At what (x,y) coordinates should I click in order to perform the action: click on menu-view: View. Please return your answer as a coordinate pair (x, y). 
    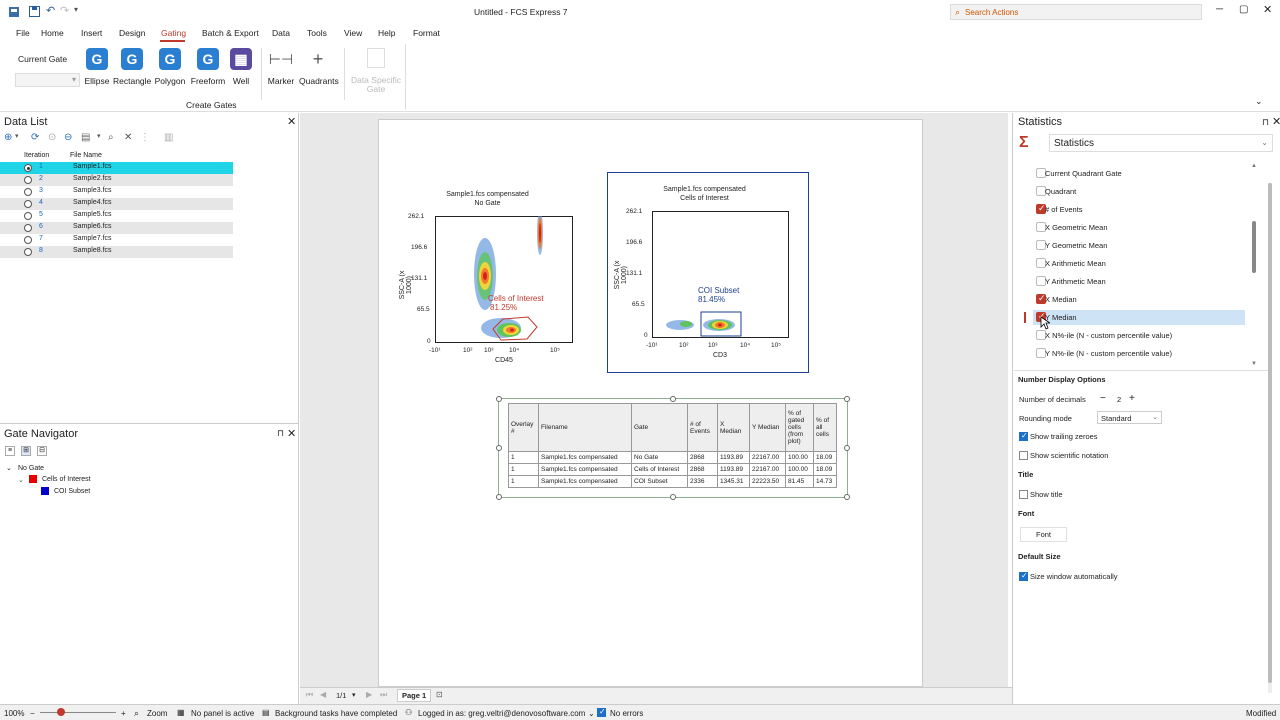
    Looking at the image, I should click on (353, 33).